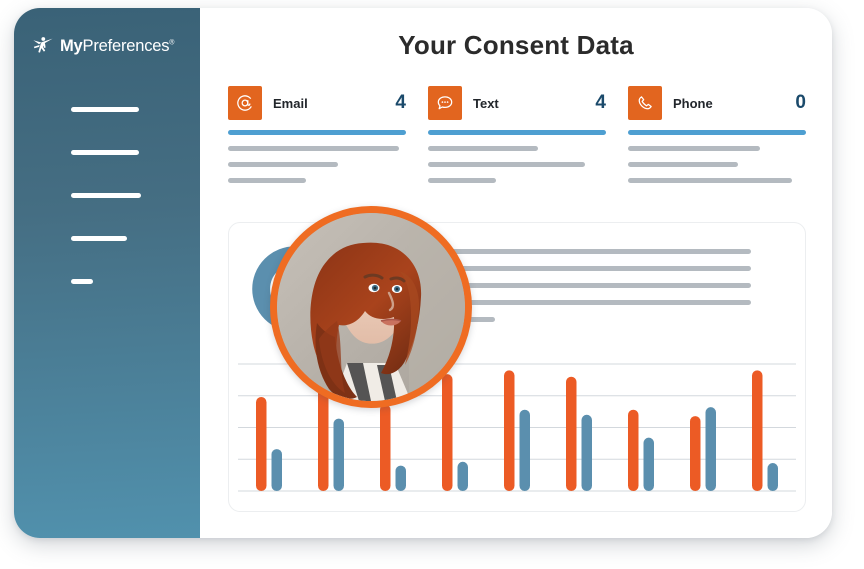 Image resolution: width=864 pixels, height=569 pixels. Describe the element at coordinates (645, 103) in the screenshot. I see `phone-handset-icon` at that location.